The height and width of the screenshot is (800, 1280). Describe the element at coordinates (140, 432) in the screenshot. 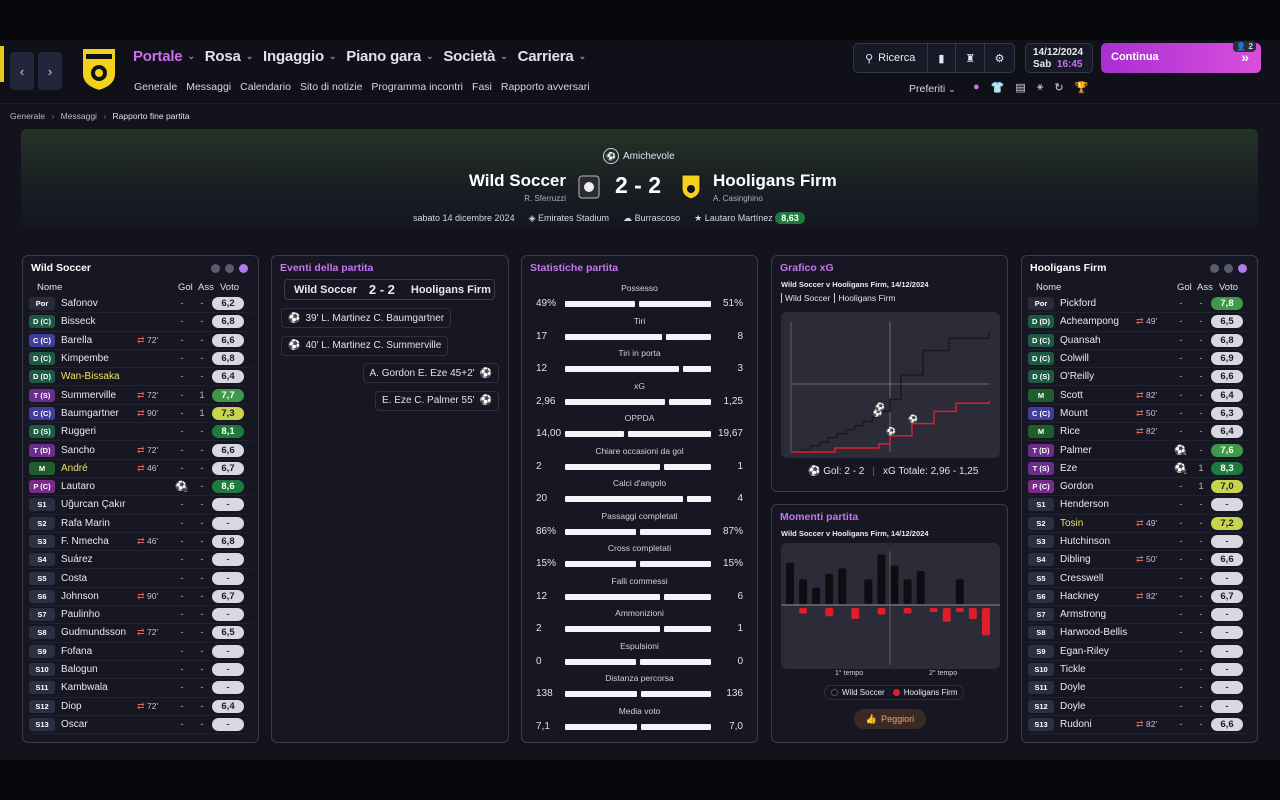

I see `player-row: D (S) Ruggeri - -8,1` at that location.